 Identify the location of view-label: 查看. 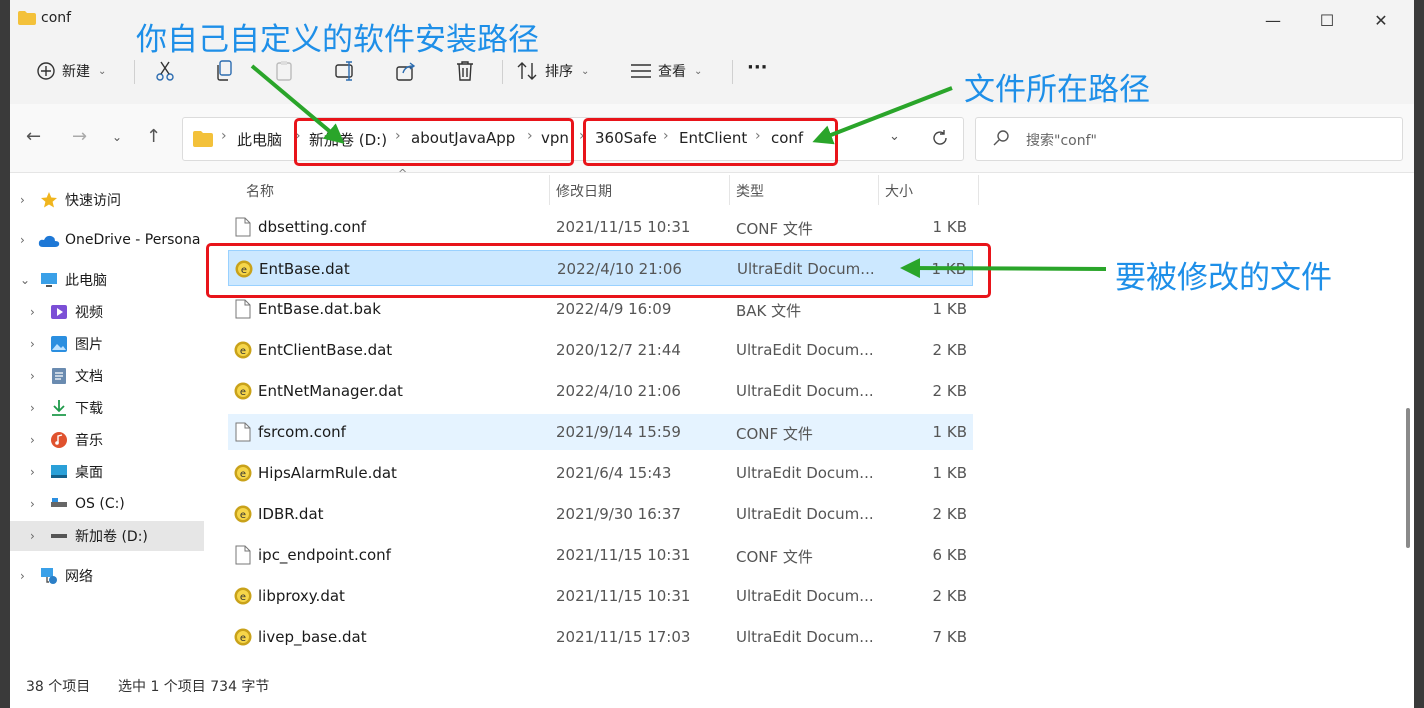
(672, 72).